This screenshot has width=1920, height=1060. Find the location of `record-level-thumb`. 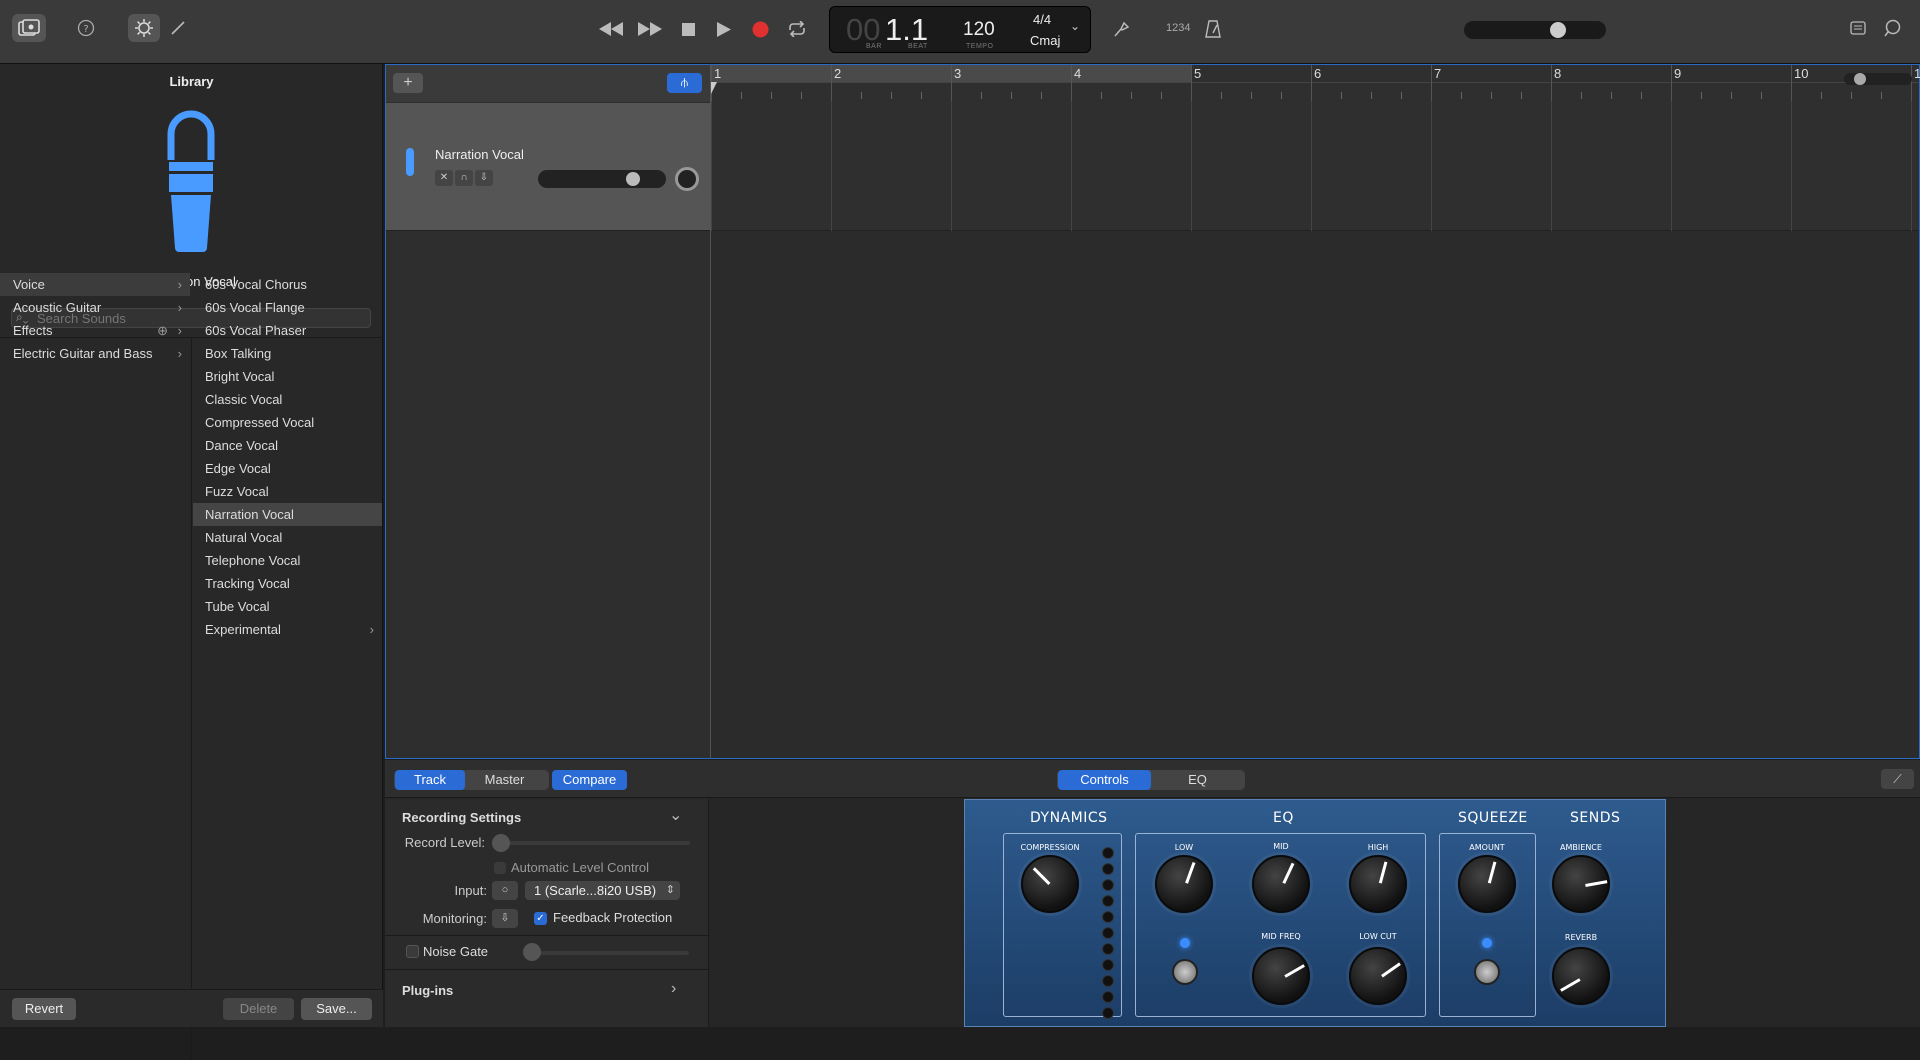

record-level-thumb is located at coordinates (501, 843).